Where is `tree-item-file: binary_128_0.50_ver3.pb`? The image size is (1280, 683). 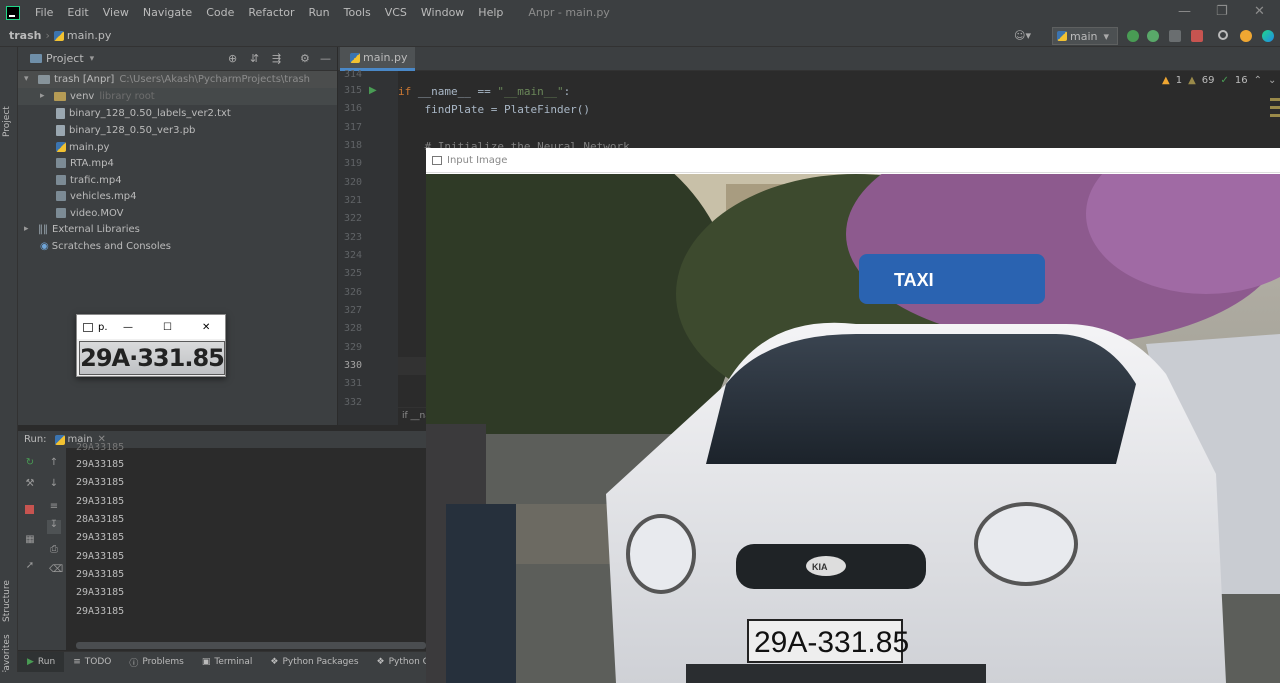
tree-item-file: binary_128_0.50_ver3.pb is located at coordinates (177, 130).